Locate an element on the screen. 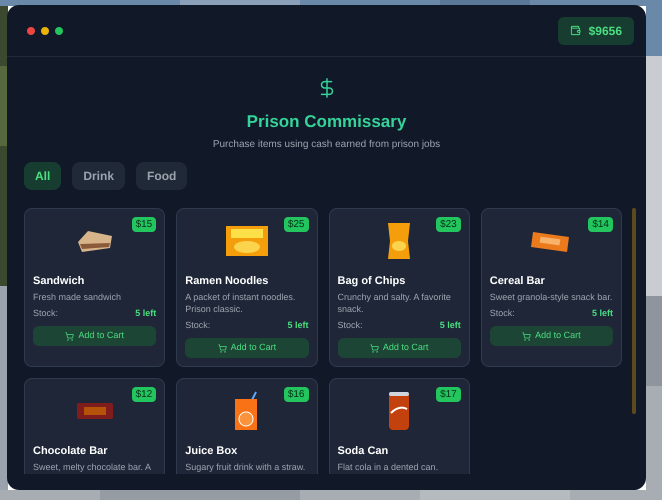  product-description: Flat cola in a dented can. is located at coordinates (389, 467).